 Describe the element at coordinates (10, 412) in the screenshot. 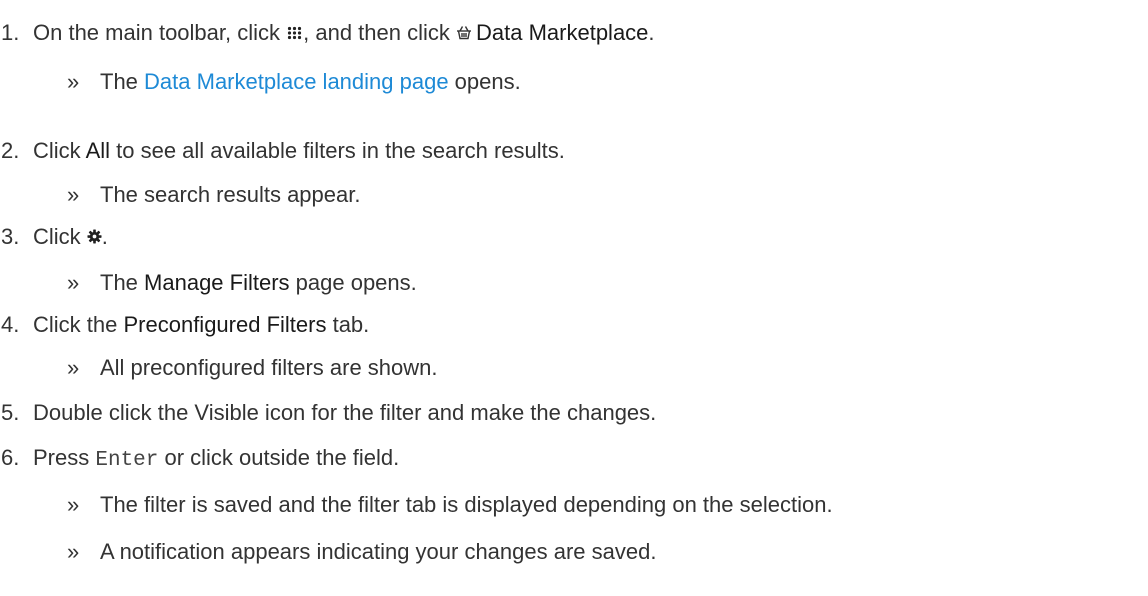

I see `step-number: 5.` at that location.